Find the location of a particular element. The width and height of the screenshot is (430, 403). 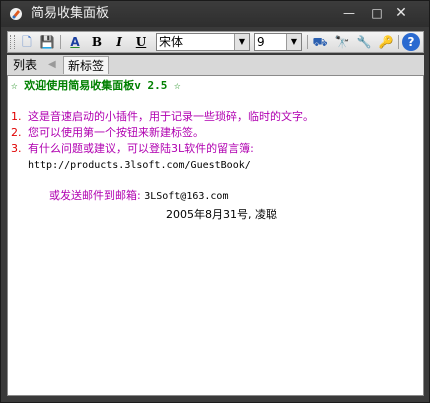

window-title: 简易收集面板 is located at coordinates (70, 13).